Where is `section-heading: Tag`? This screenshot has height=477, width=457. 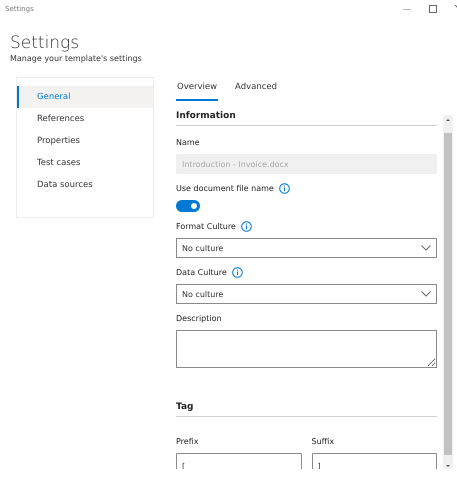
section-heading: Tag is located at coordinates (306, 407).